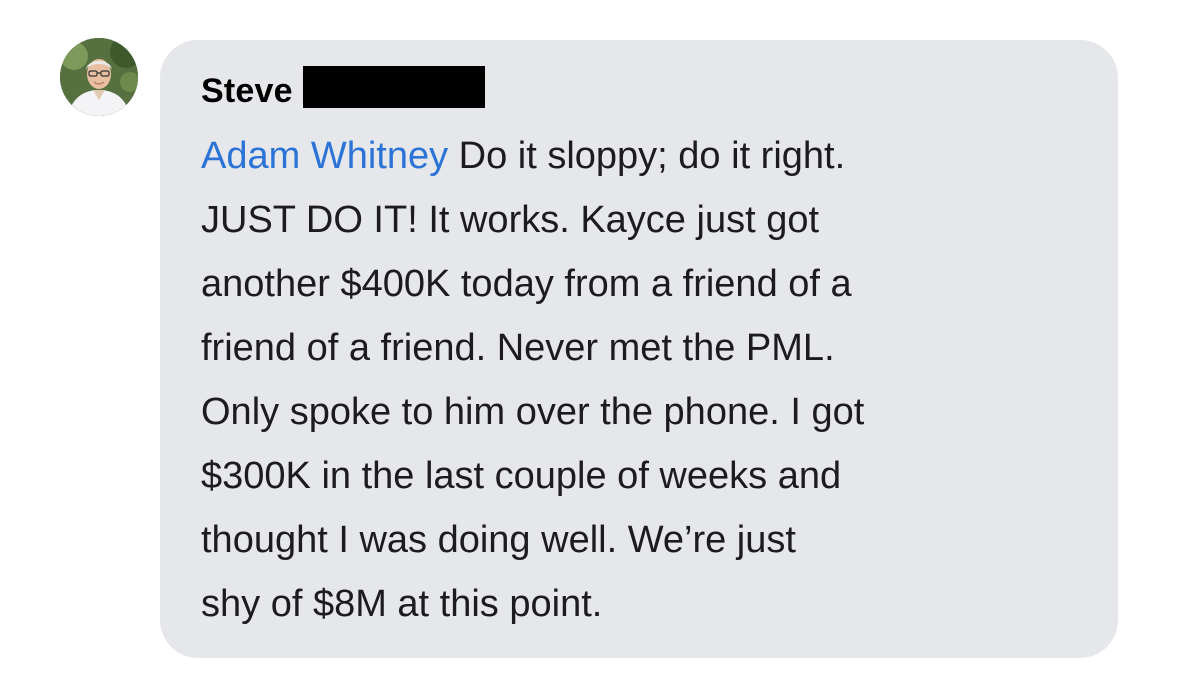 The height and width of the screenshot is (673, 1200). I want to click on author-name: Steve, so click(247, 91).